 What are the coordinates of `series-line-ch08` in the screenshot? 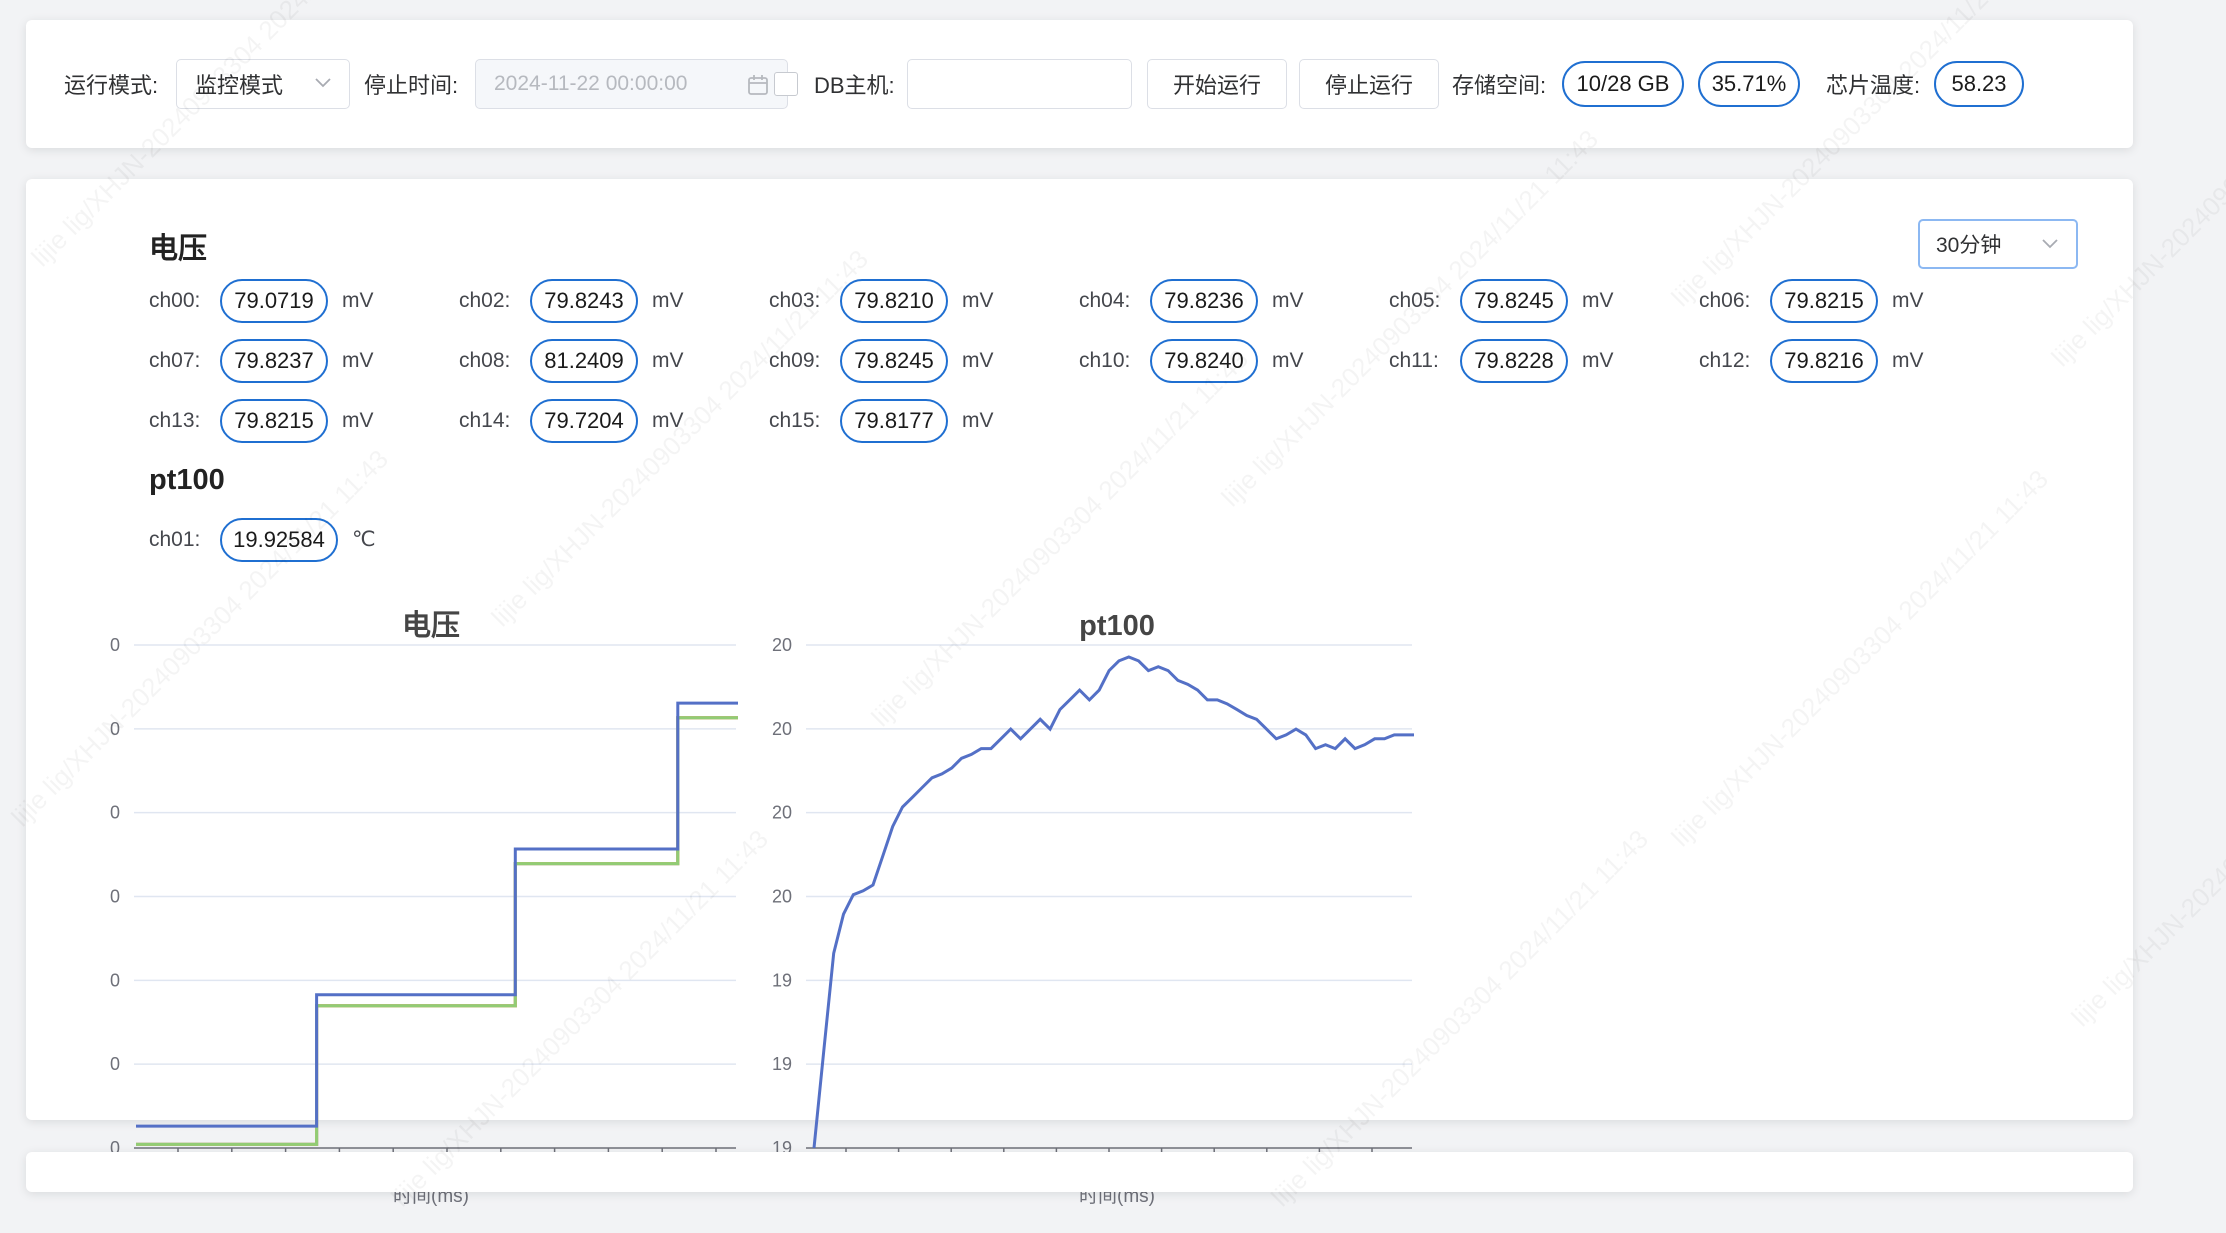 It's located at (437, 914).